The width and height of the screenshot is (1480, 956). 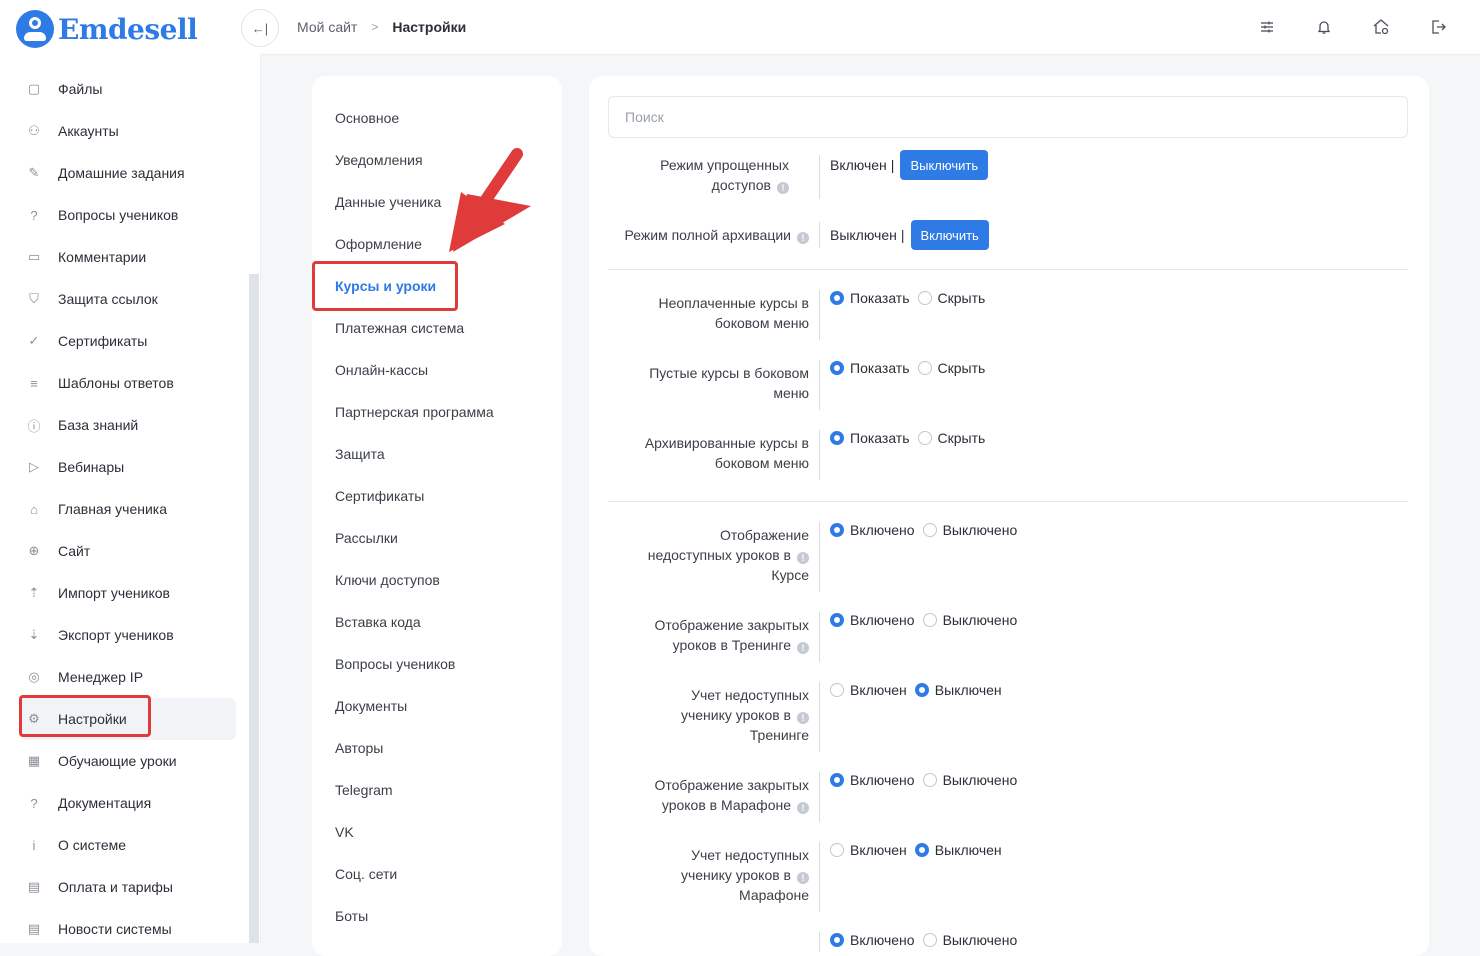 What do you see at coordinates (118, 845) in the screenshot?
I see `sidebar-item: i О системе` at bounding box center [118, 845].